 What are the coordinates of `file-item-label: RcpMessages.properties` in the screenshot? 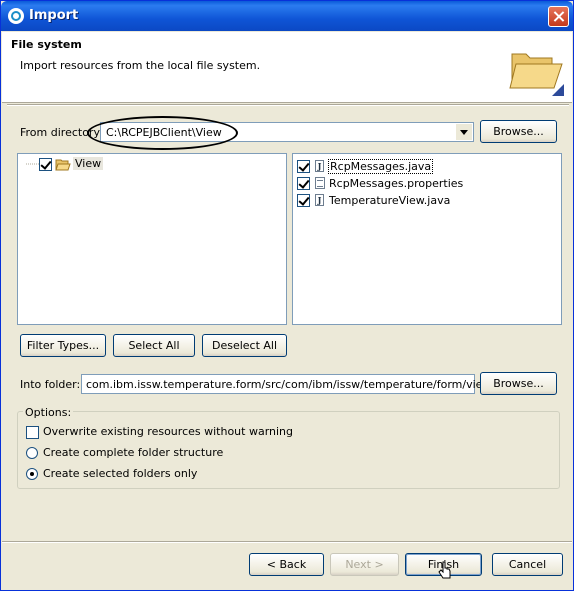 It's located at (396, 183).